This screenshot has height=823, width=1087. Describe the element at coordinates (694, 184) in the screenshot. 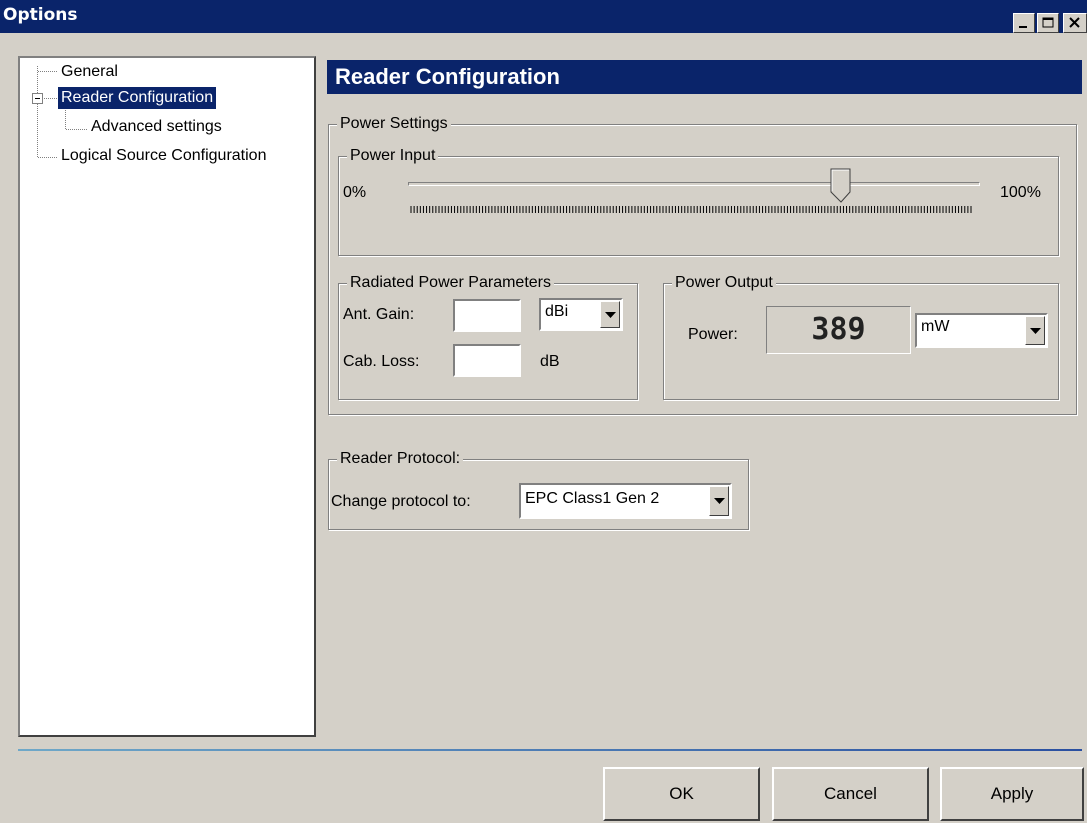

I see `slider-track` at that location.